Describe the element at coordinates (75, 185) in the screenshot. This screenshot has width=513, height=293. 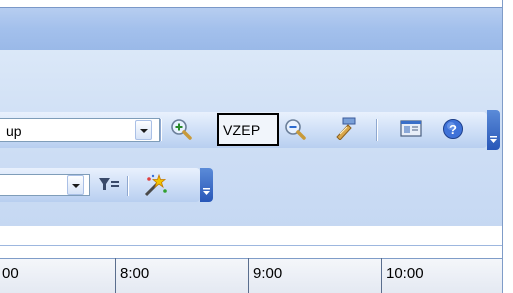
I see `secondary-combobox-dropdown-button` at that location.